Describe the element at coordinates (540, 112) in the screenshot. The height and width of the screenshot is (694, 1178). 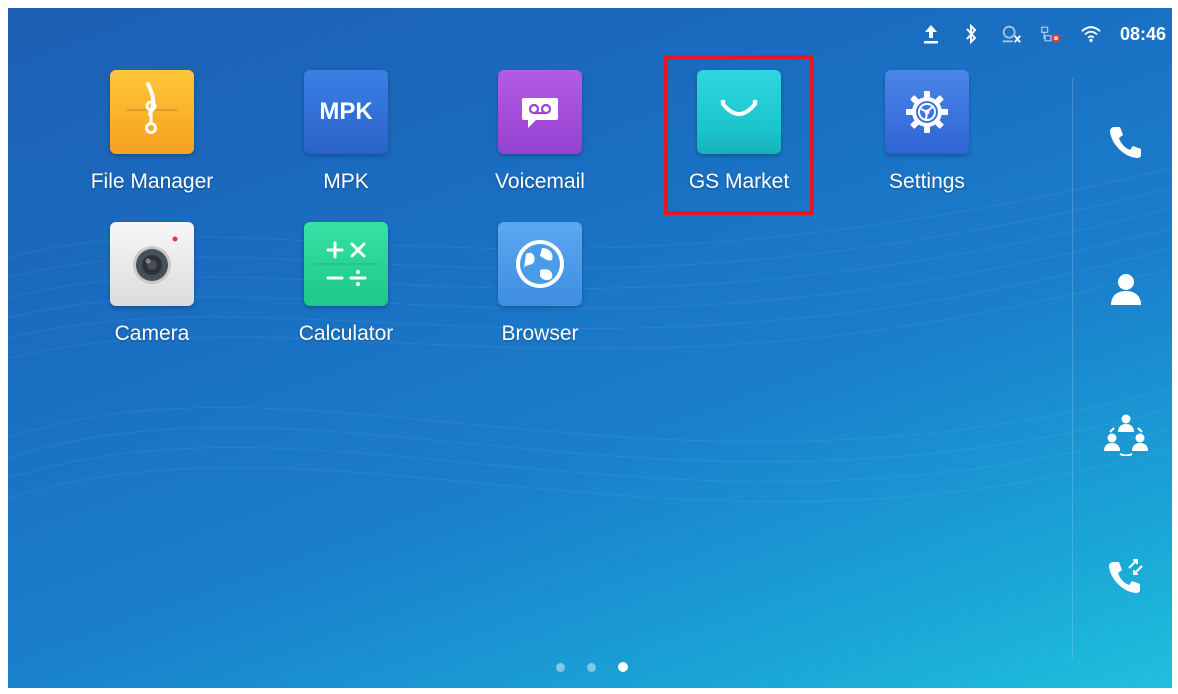
I see `voicemail-icon` at that location.